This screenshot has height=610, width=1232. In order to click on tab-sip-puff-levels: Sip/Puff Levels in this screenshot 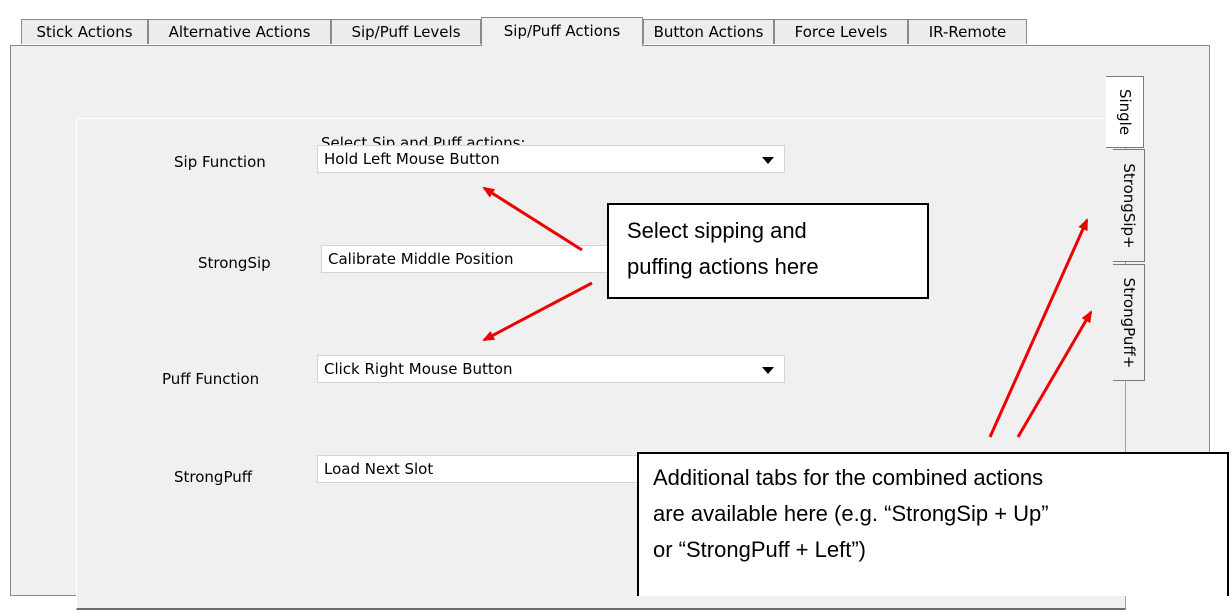, I will do `click(406, 31)`.